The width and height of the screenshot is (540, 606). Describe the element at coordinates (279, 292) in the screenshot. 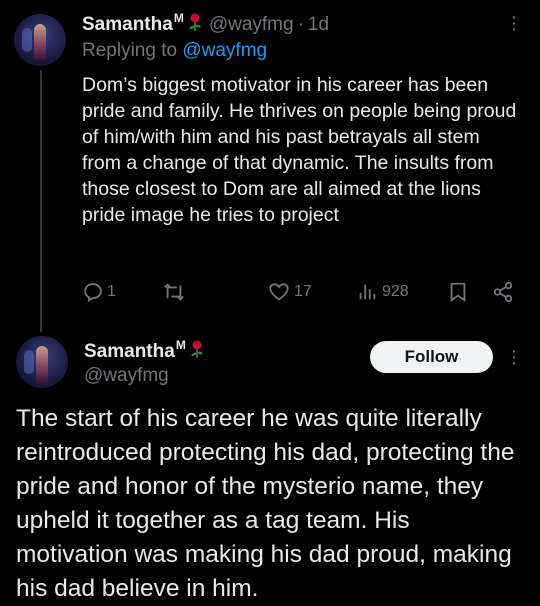

I see `heart-icon` at that location.